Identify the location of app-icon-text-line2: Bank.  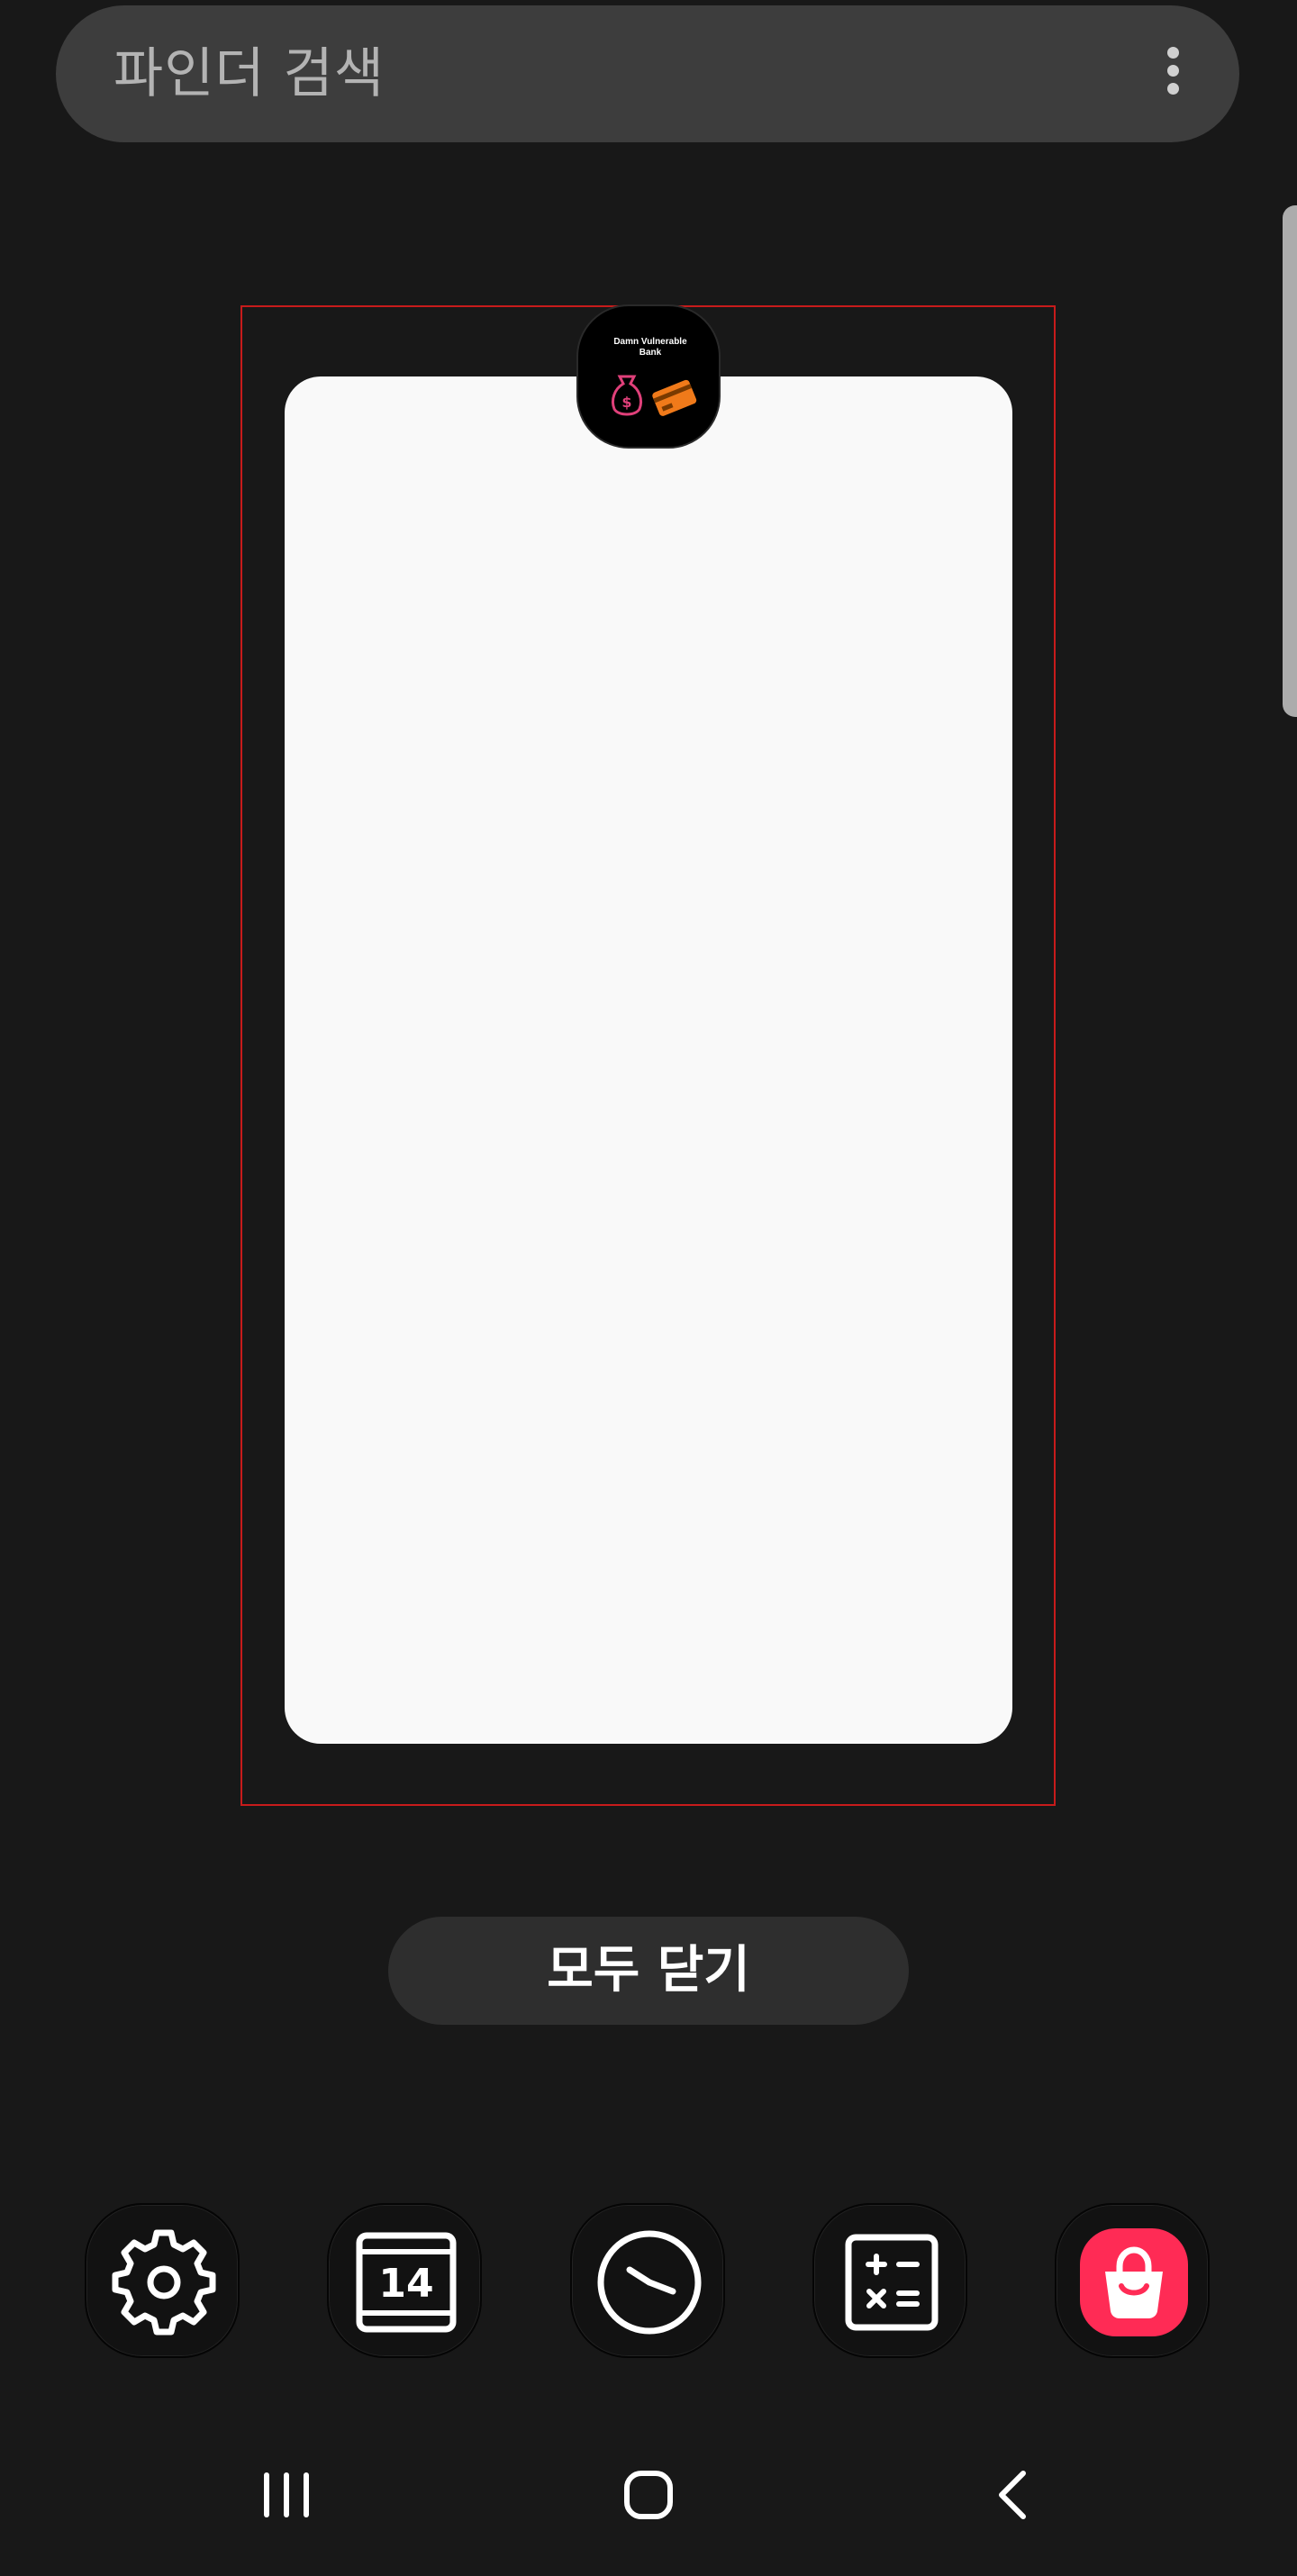
(650, 353).